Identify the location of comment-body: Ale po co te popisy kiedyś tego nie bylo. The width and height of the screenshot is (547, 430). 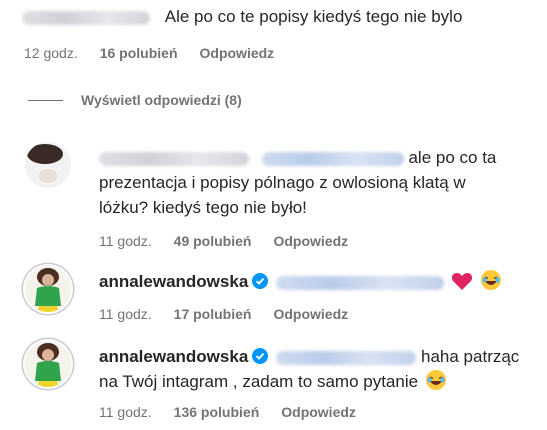
(242, 16).